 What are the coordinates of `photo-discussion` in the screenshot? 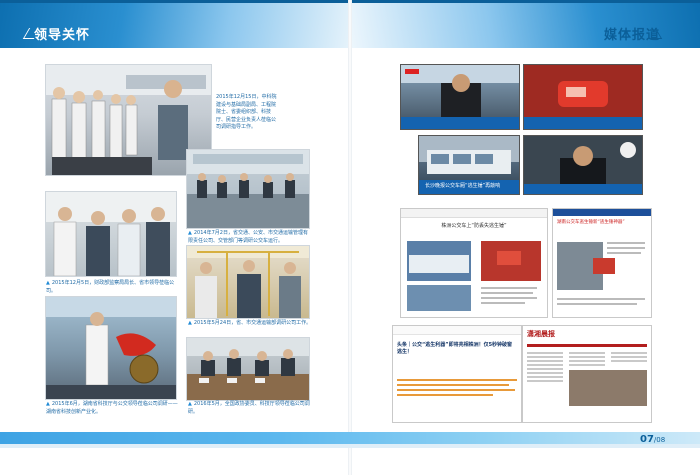 It's located at (111, 234).